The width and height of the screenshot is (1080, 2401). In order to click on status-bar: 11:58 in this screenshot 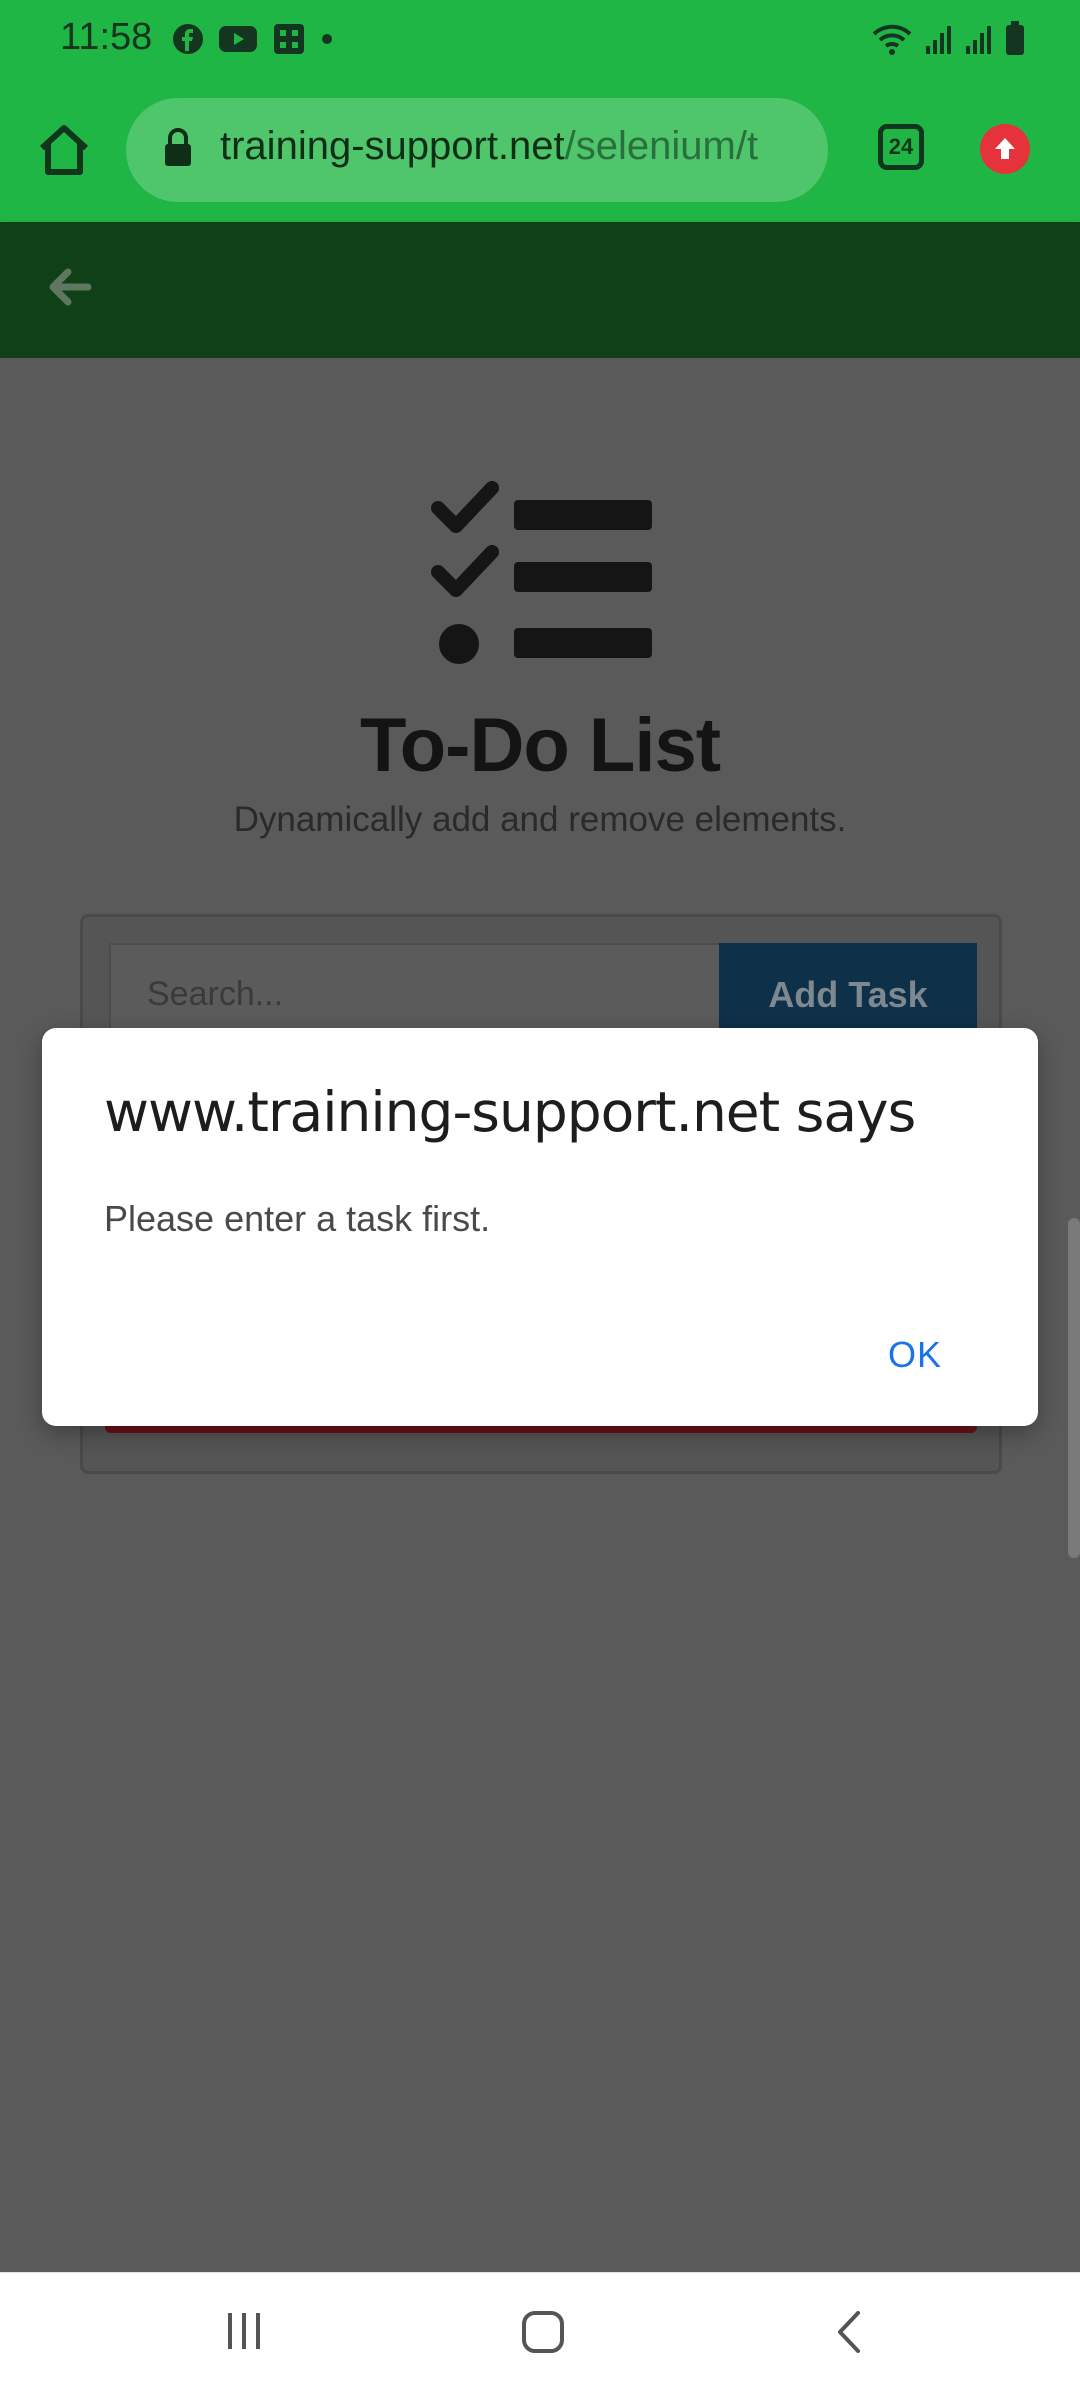, I will do `click(540, 40)`.